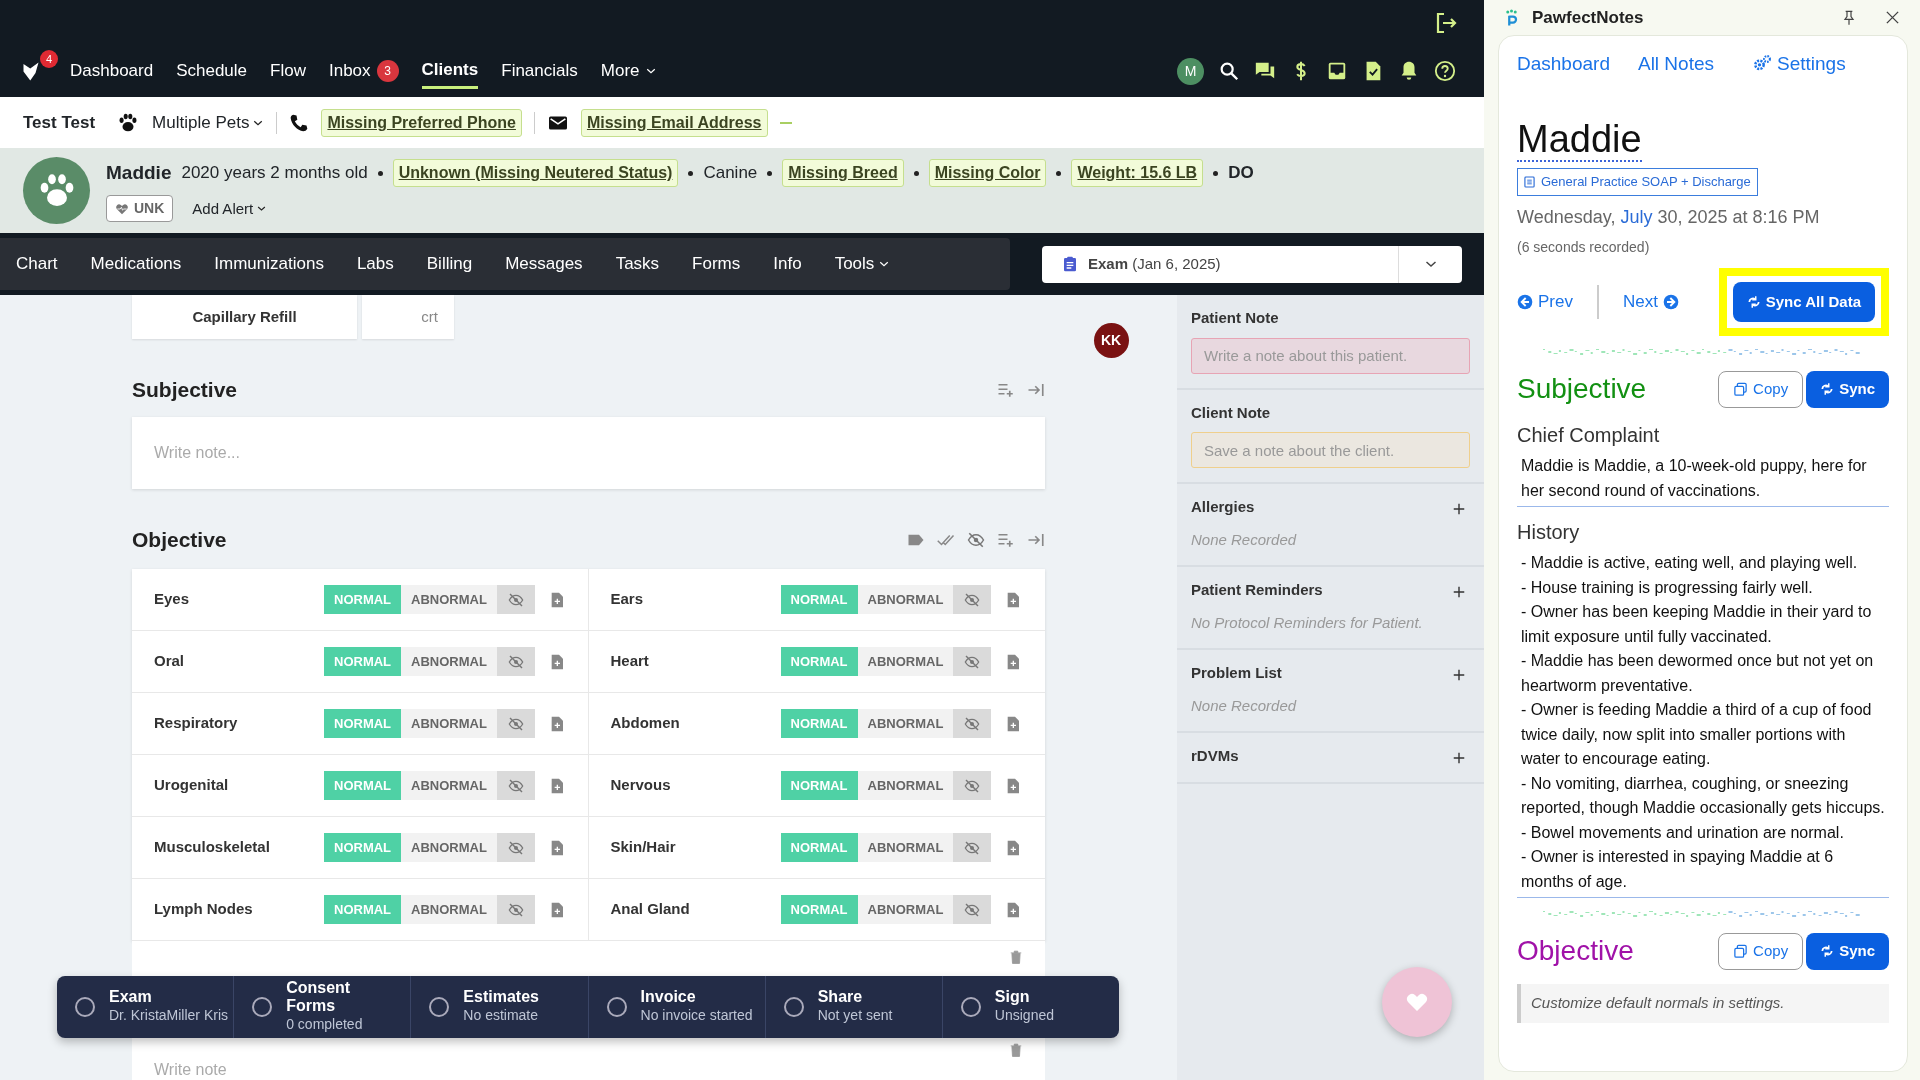 The width and height of the screenshot is (1920, 1080). I want to click on nav-link: Schedule, so click(212, 71).